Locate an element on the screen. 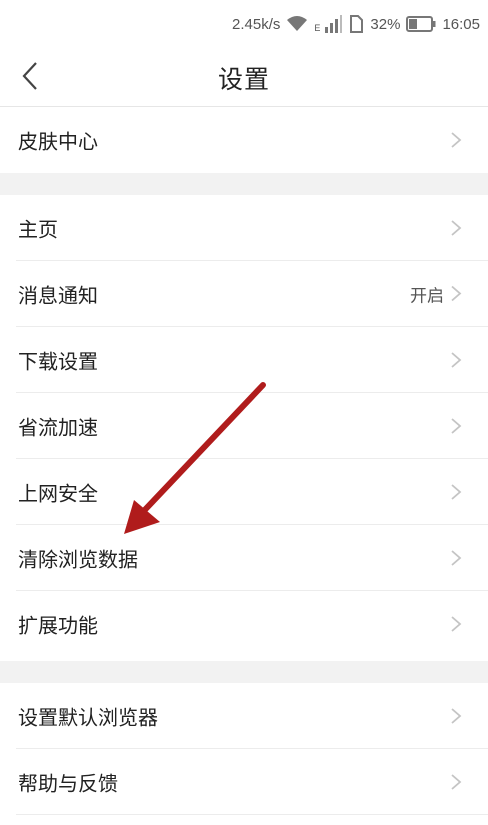 This screenshot has width=488, height=825. settings-item-label: 皮肤中心 is located at coordinates (58, 141).